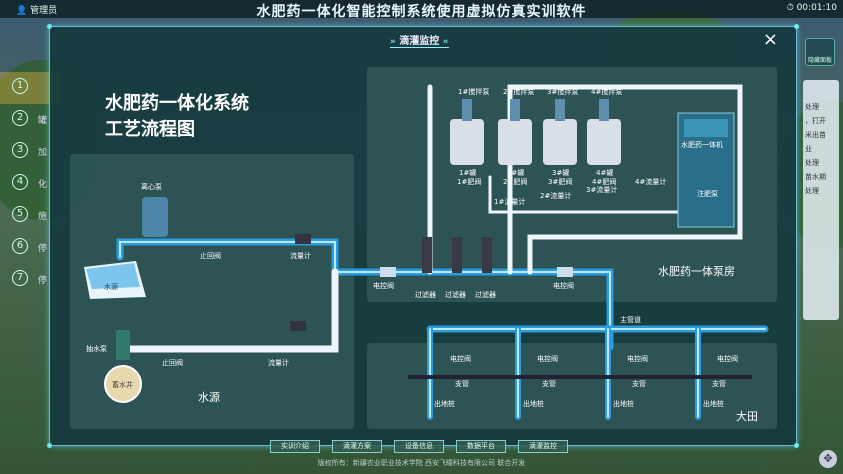 This screenshot has width=843, height=474. I want to click on top-bar: 👤 管理员 水肥药一体化智能控制系统使用虚拟仿真实训软件 ⏱ 00:01:10, so click(421, 10).